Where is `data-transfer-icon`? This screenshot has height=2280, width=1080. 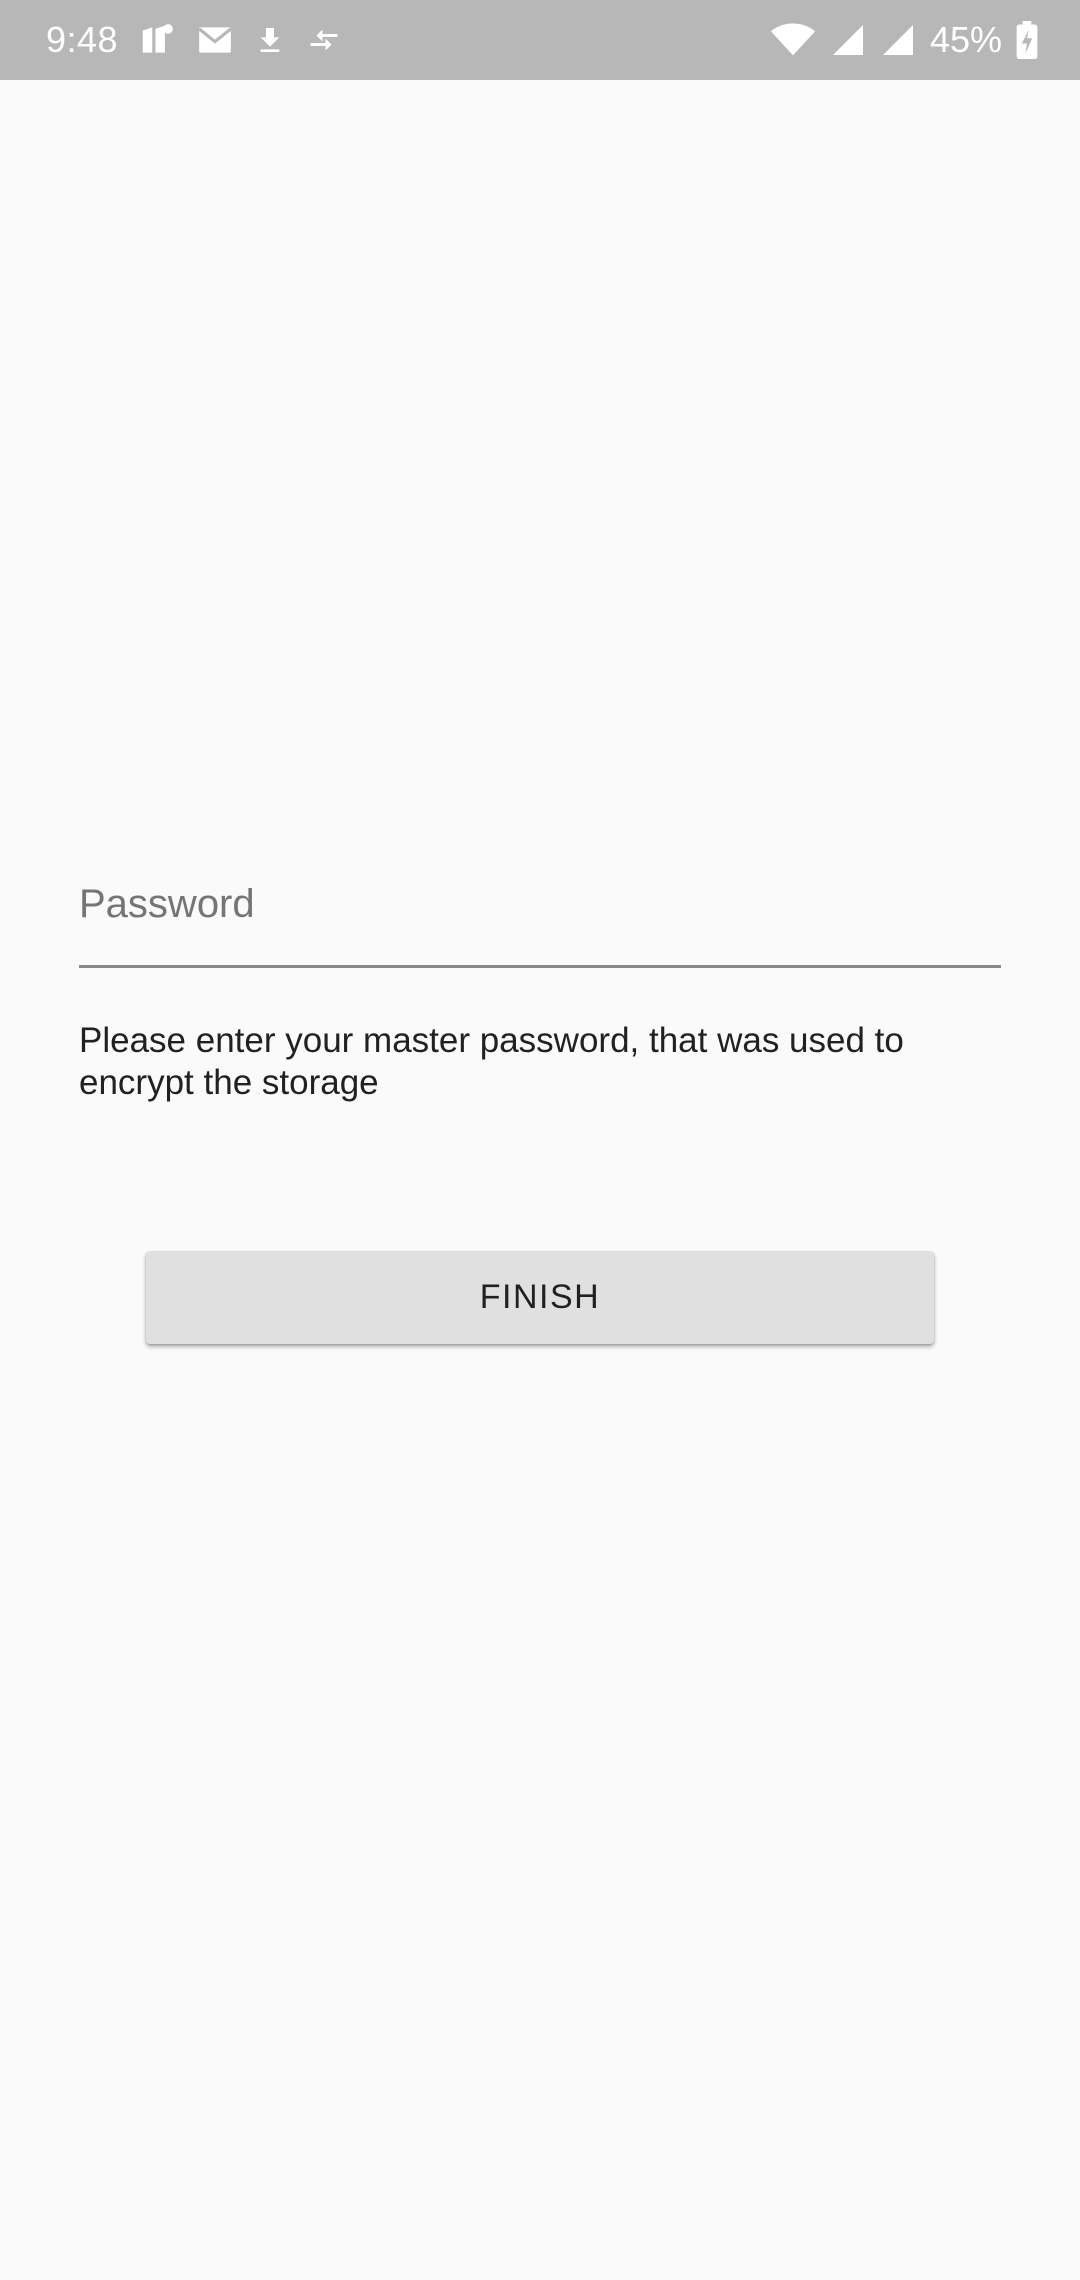
data-transfer-icon is located at coordinates (324, 40).